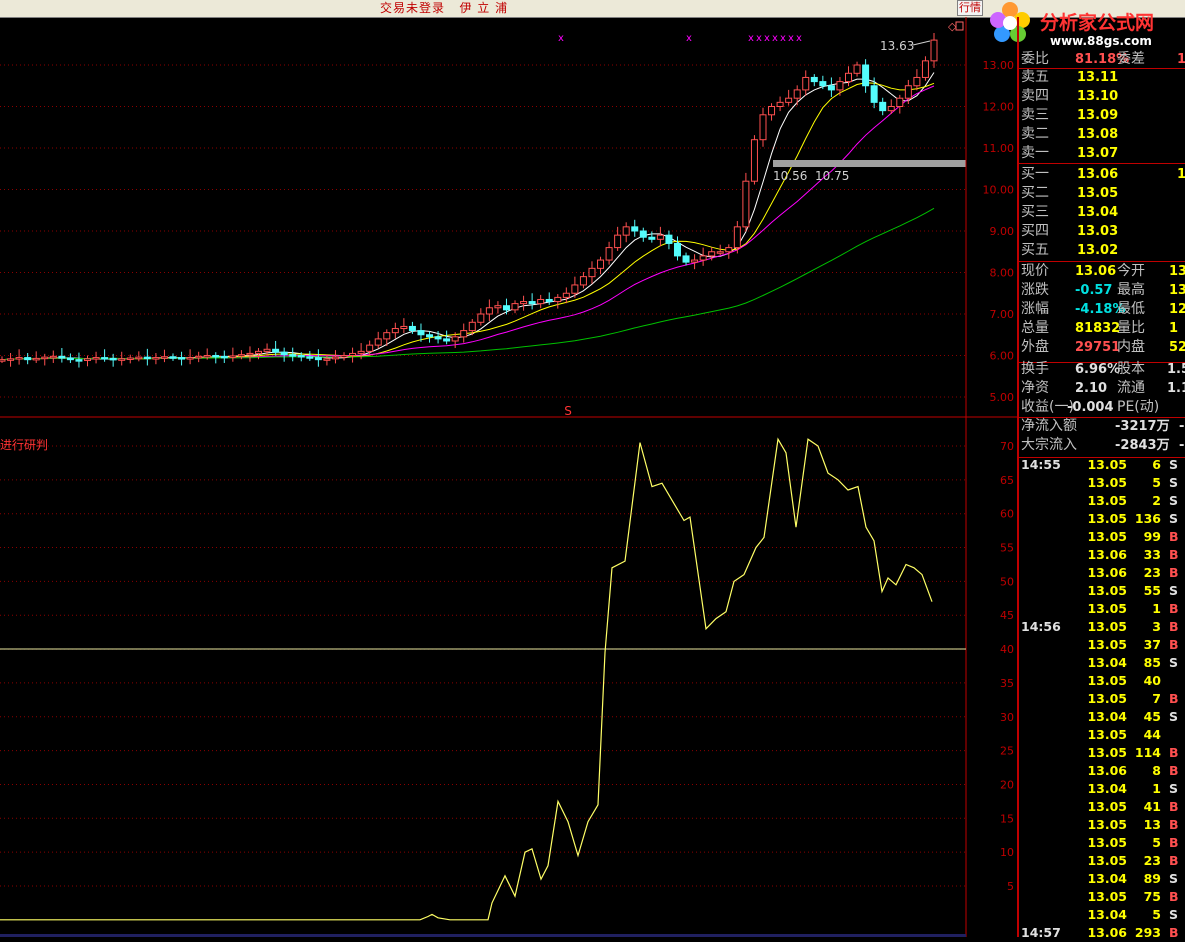  What do you see at coordinates (1152, 536) in the screenshot?
I see `tick-volume: 99` at bounding box center [1152, 536].